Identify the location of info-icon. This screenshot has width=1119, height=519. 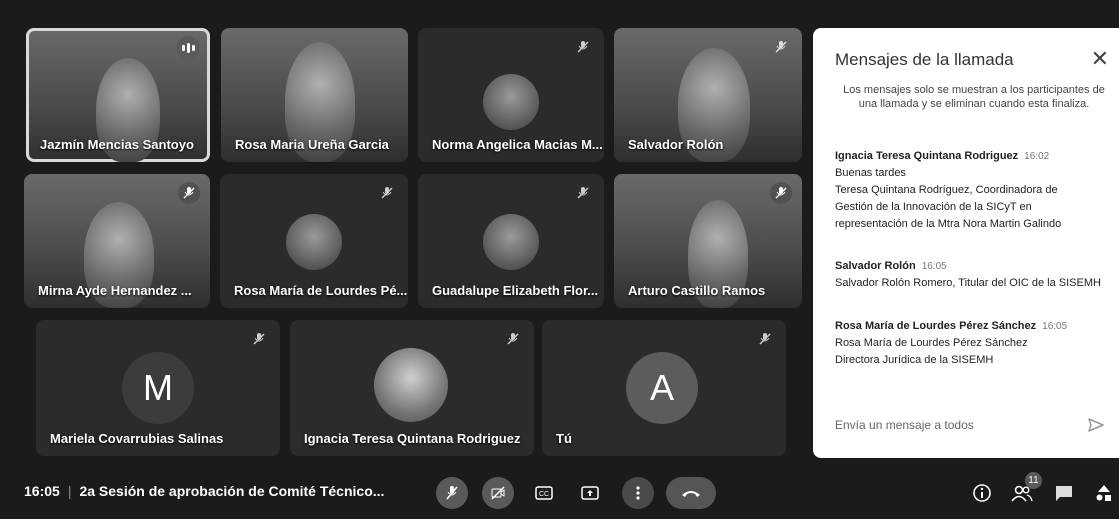
(982, 493).